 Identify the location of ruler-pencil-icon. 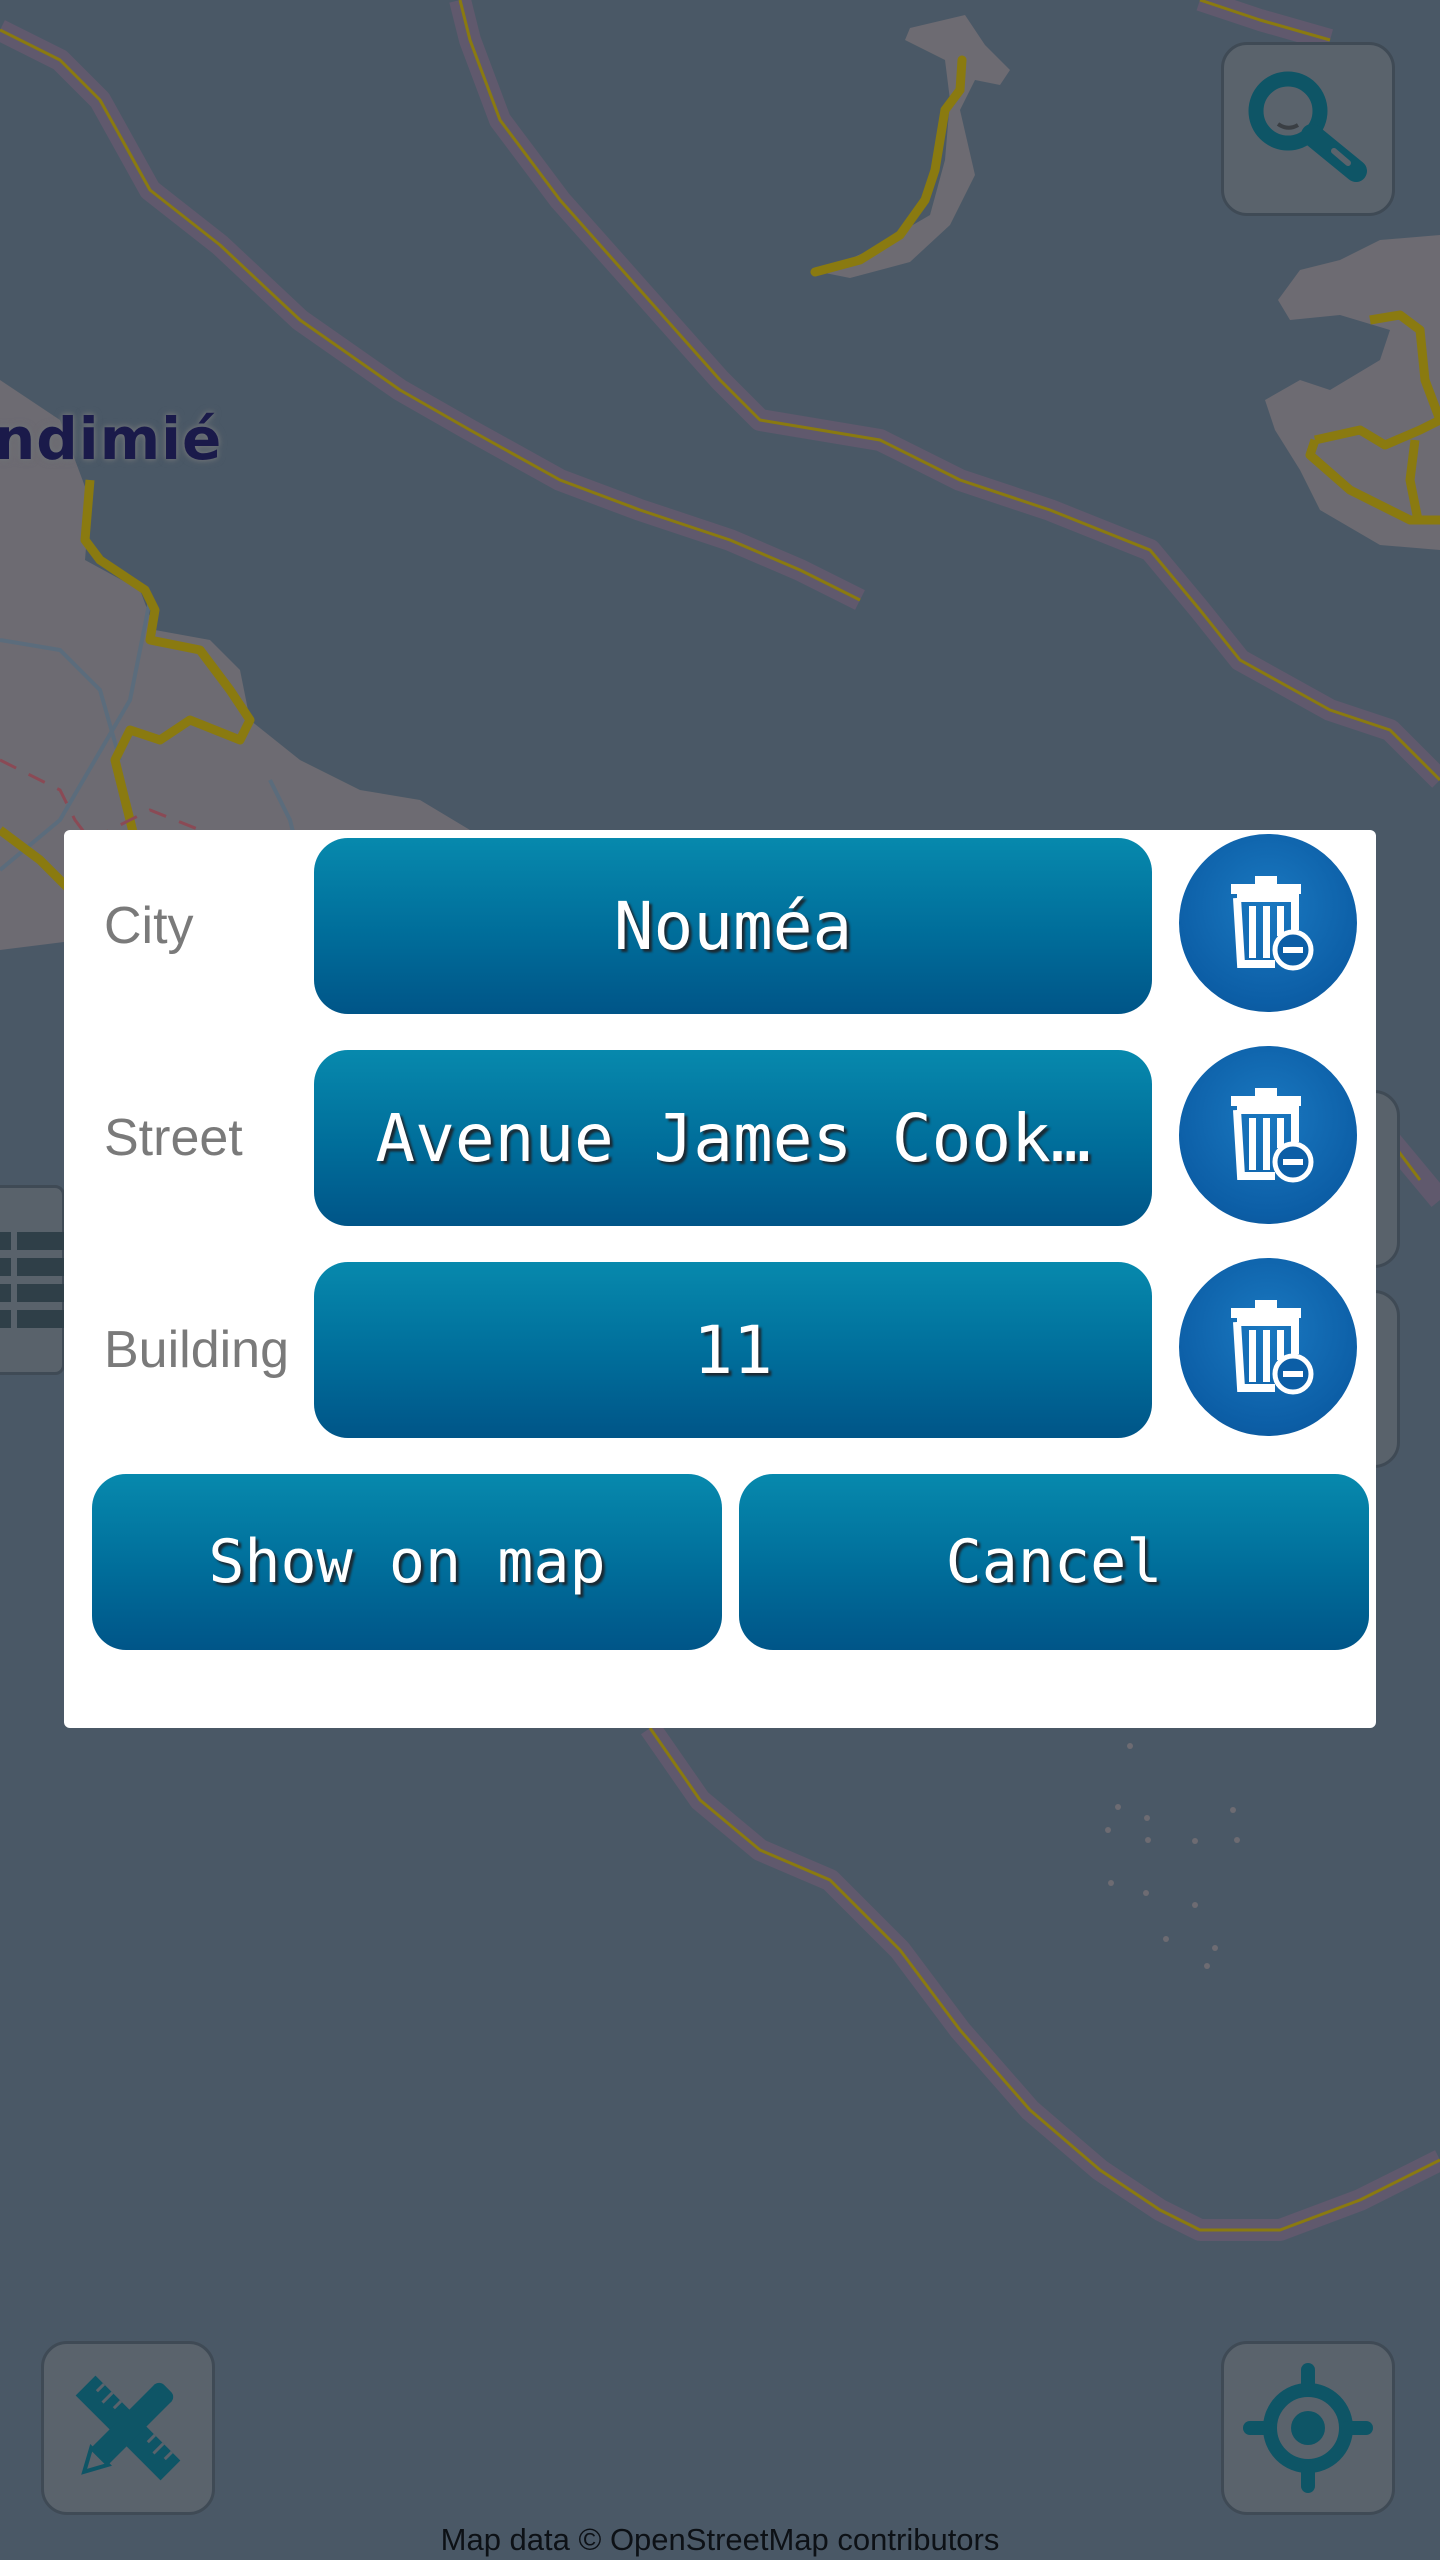
(128, 2428).